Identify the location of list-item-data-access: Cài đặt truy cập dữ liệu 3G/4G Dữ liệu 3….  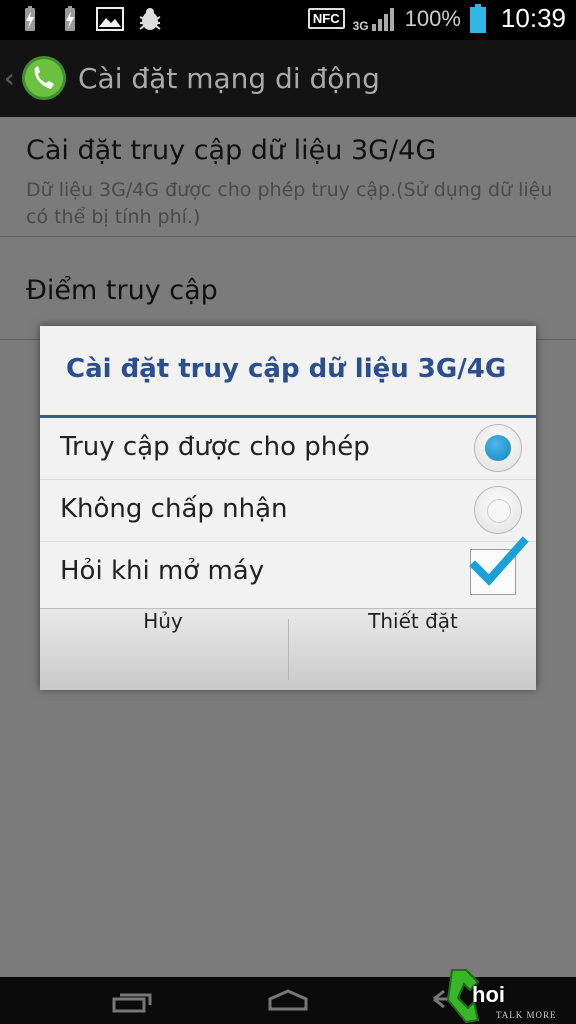
(288, 176).